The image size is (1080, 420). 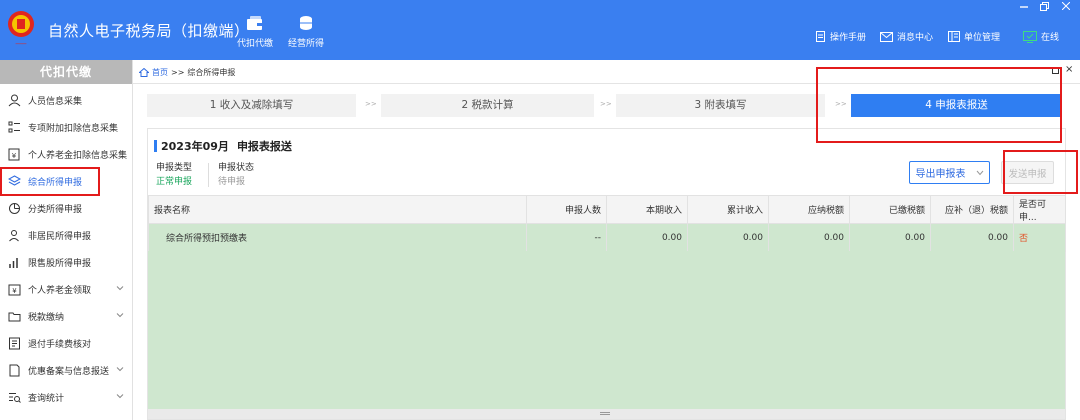 I want to click on sidebar-item-label: 优惠备案与信息报送, so click(x=69, y=372).